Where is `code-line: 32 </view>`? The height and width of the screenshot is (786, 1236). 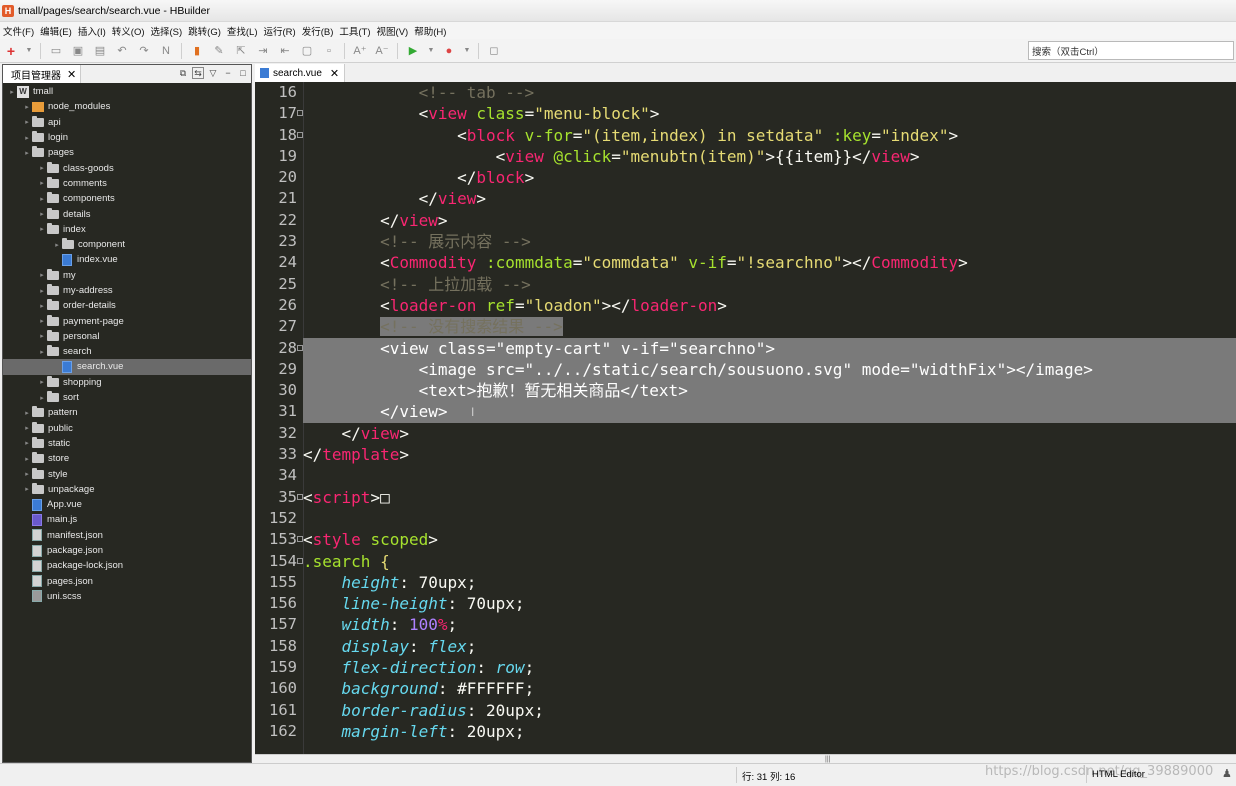 code-line: 32 </view> is located at coordinates (745, 433).